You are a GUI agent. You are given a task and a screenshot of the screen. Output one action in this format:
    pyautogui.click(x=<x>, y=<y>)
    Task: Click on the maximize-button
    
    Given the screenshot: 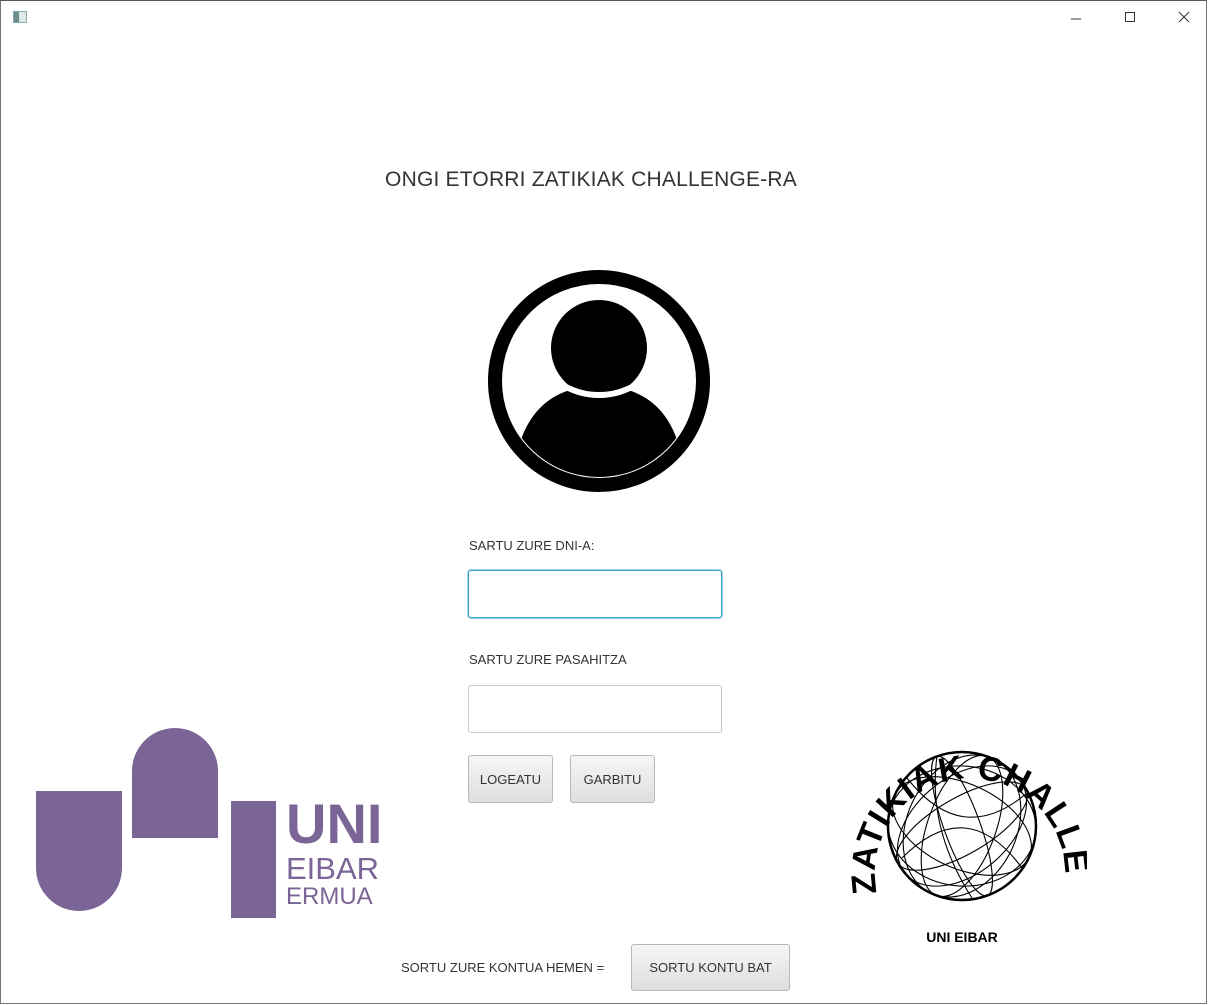 What is the action you would take?
    pyautogui.click(x=1130, y=17)
    